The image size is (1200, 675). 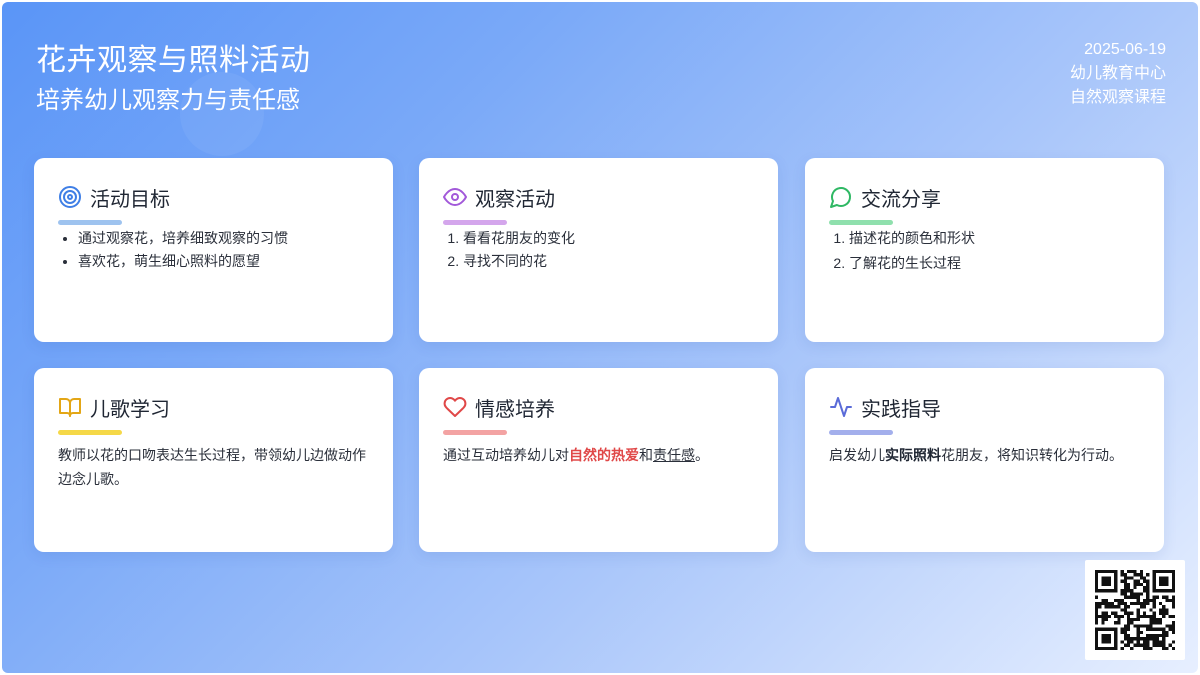 I want to click on card-title: 儿歌学习, so click(x=130, y=409).